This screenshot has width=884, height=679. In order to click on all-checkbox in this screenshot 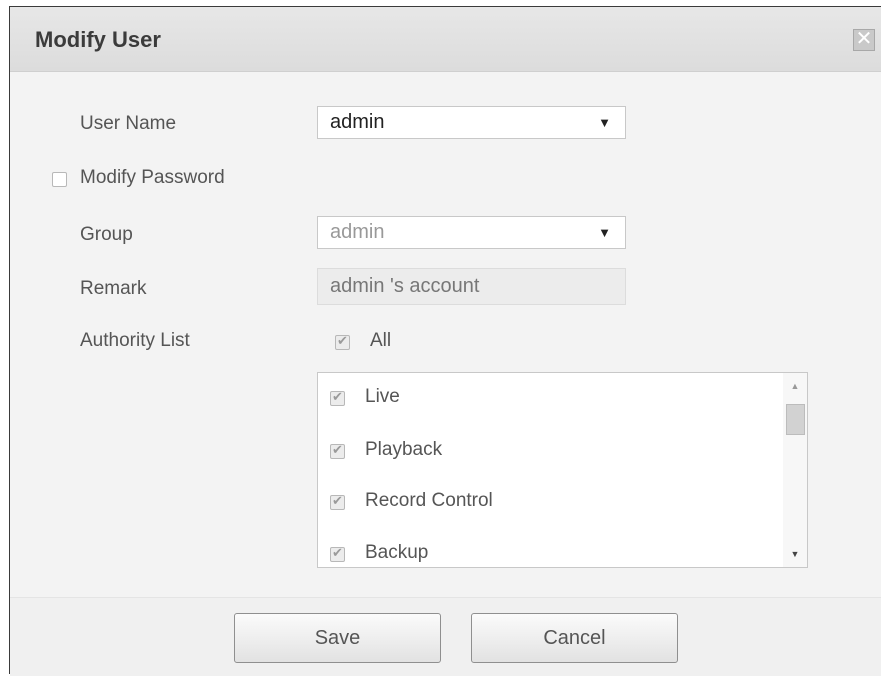, I will do `click(342, 341)`.